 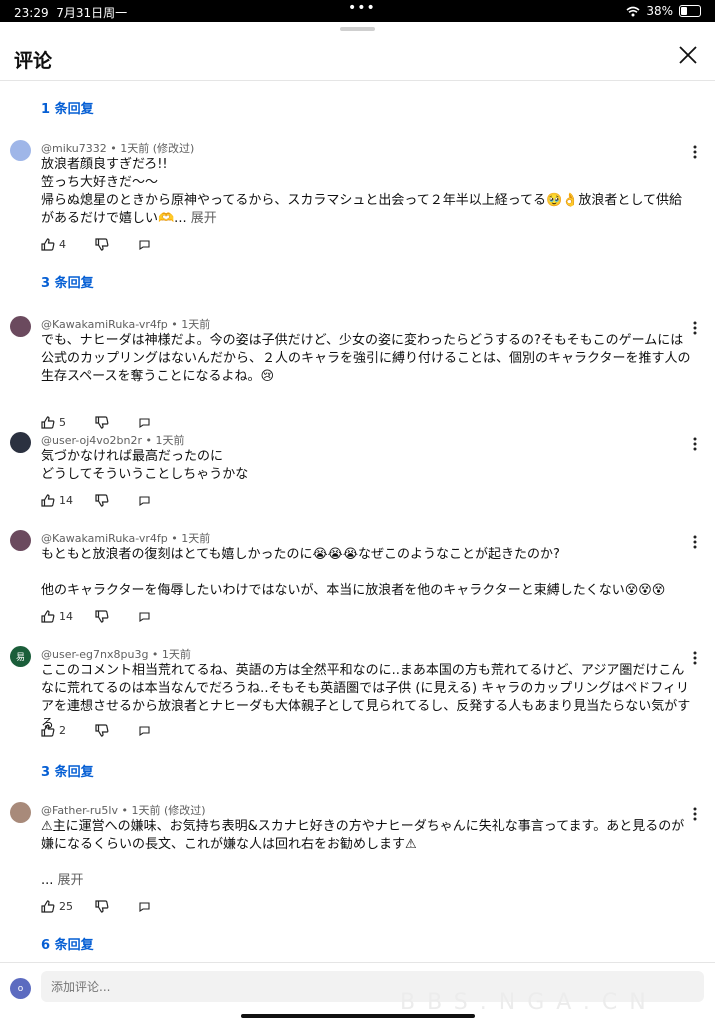 I want to click on like-button: 25, so click(x=68, y=906).